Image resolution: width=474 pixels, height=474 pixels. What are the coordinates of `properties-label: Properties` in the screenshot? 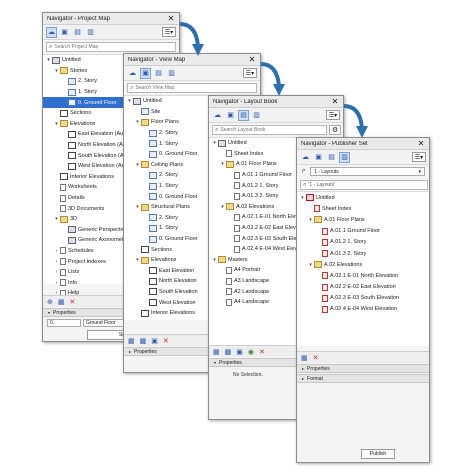 It's located at (64, 312).